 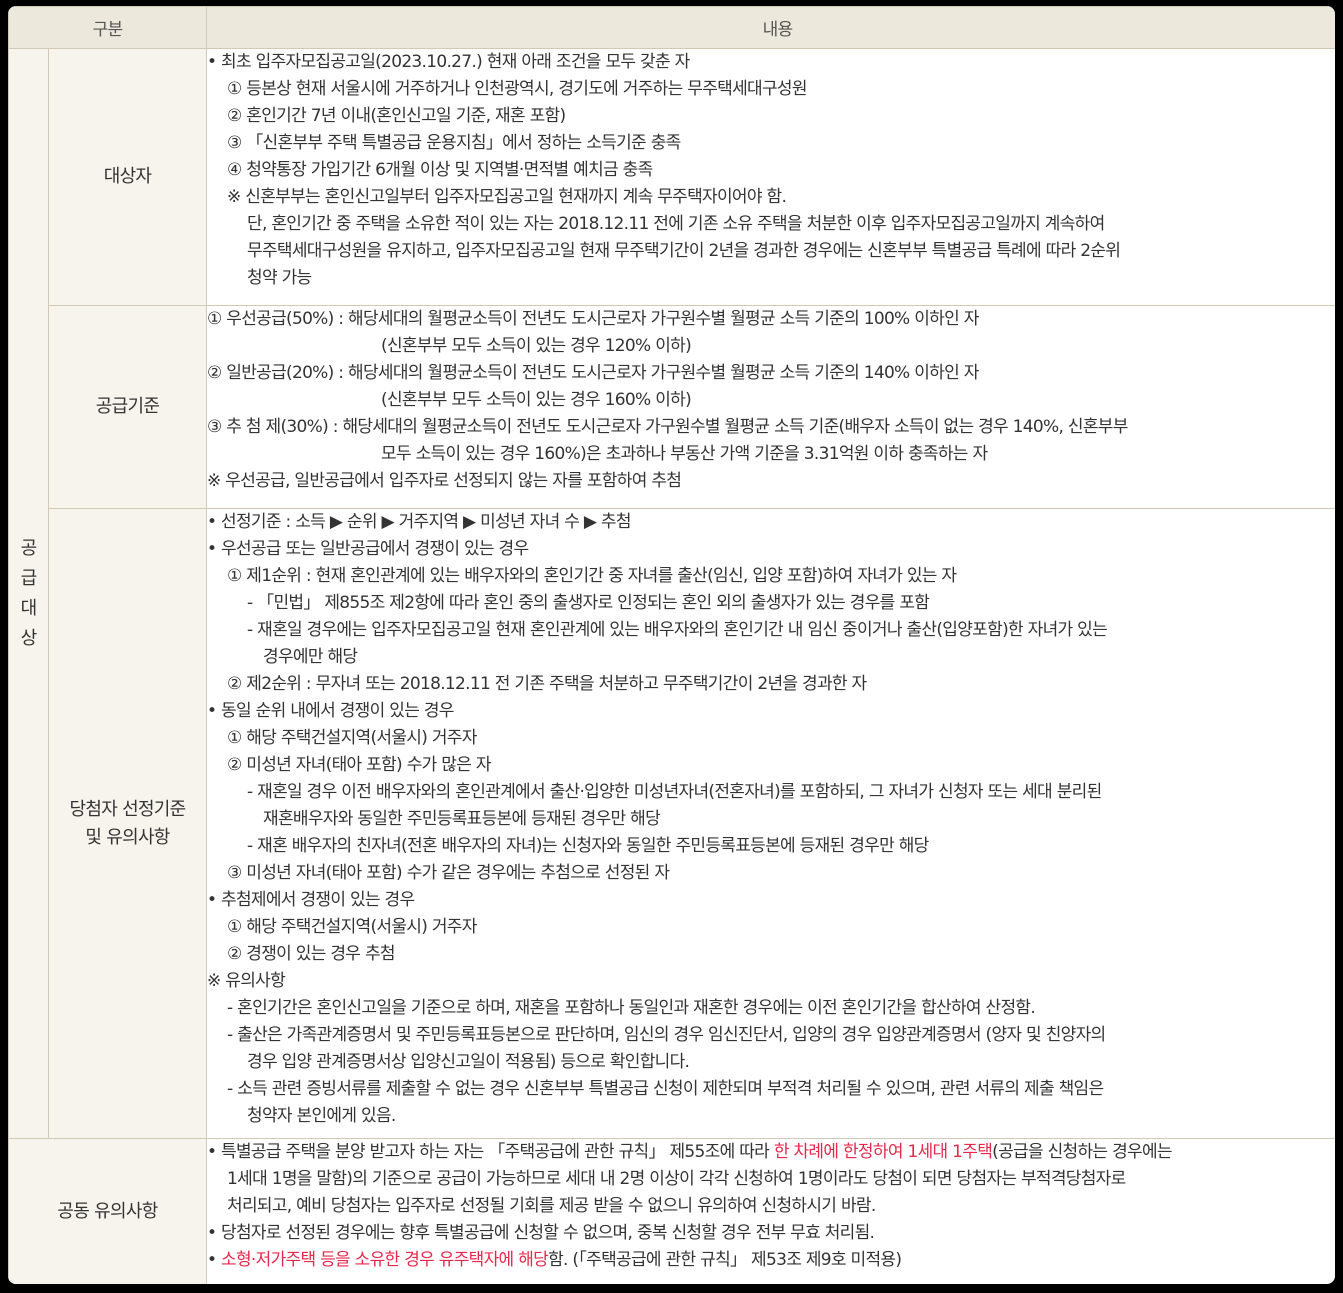 What do you see at coordinates (311, 954) in the screenshot?
I see `text-line: ② 경쟁이 있는 경우 추첨` at bounding box center [311, 954].